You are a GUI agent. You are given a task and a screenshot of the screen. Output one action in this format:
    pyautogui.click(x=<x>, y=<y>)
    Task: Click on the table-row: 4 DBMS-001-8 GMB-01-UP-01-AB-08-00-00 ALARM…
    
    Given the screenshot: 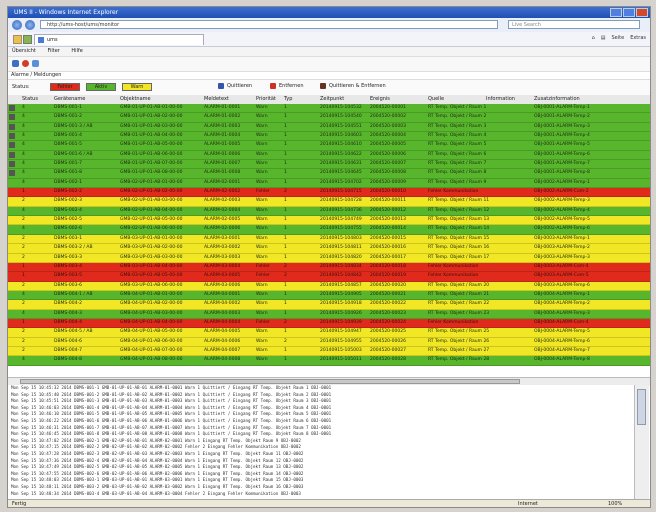 What is the action you would take?
    pyautogui.click(x=329, y=174)
    